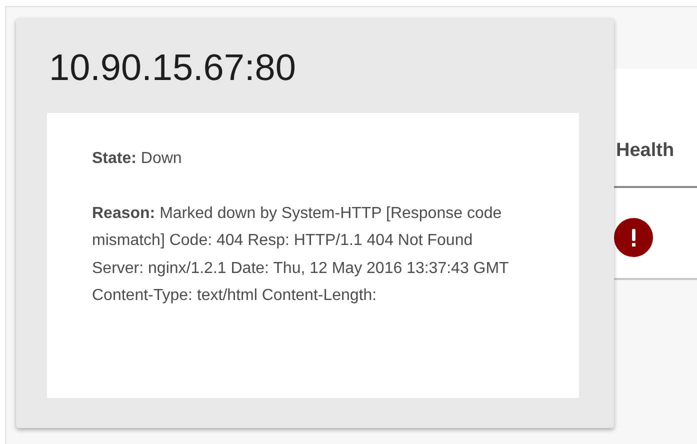 Image resolution: width=697 pixels, height=444 pixels. What do you see at coordinates (137, 159) in the screenshot?
I see `state-text: State: Down` at bounding box center [137, 159].